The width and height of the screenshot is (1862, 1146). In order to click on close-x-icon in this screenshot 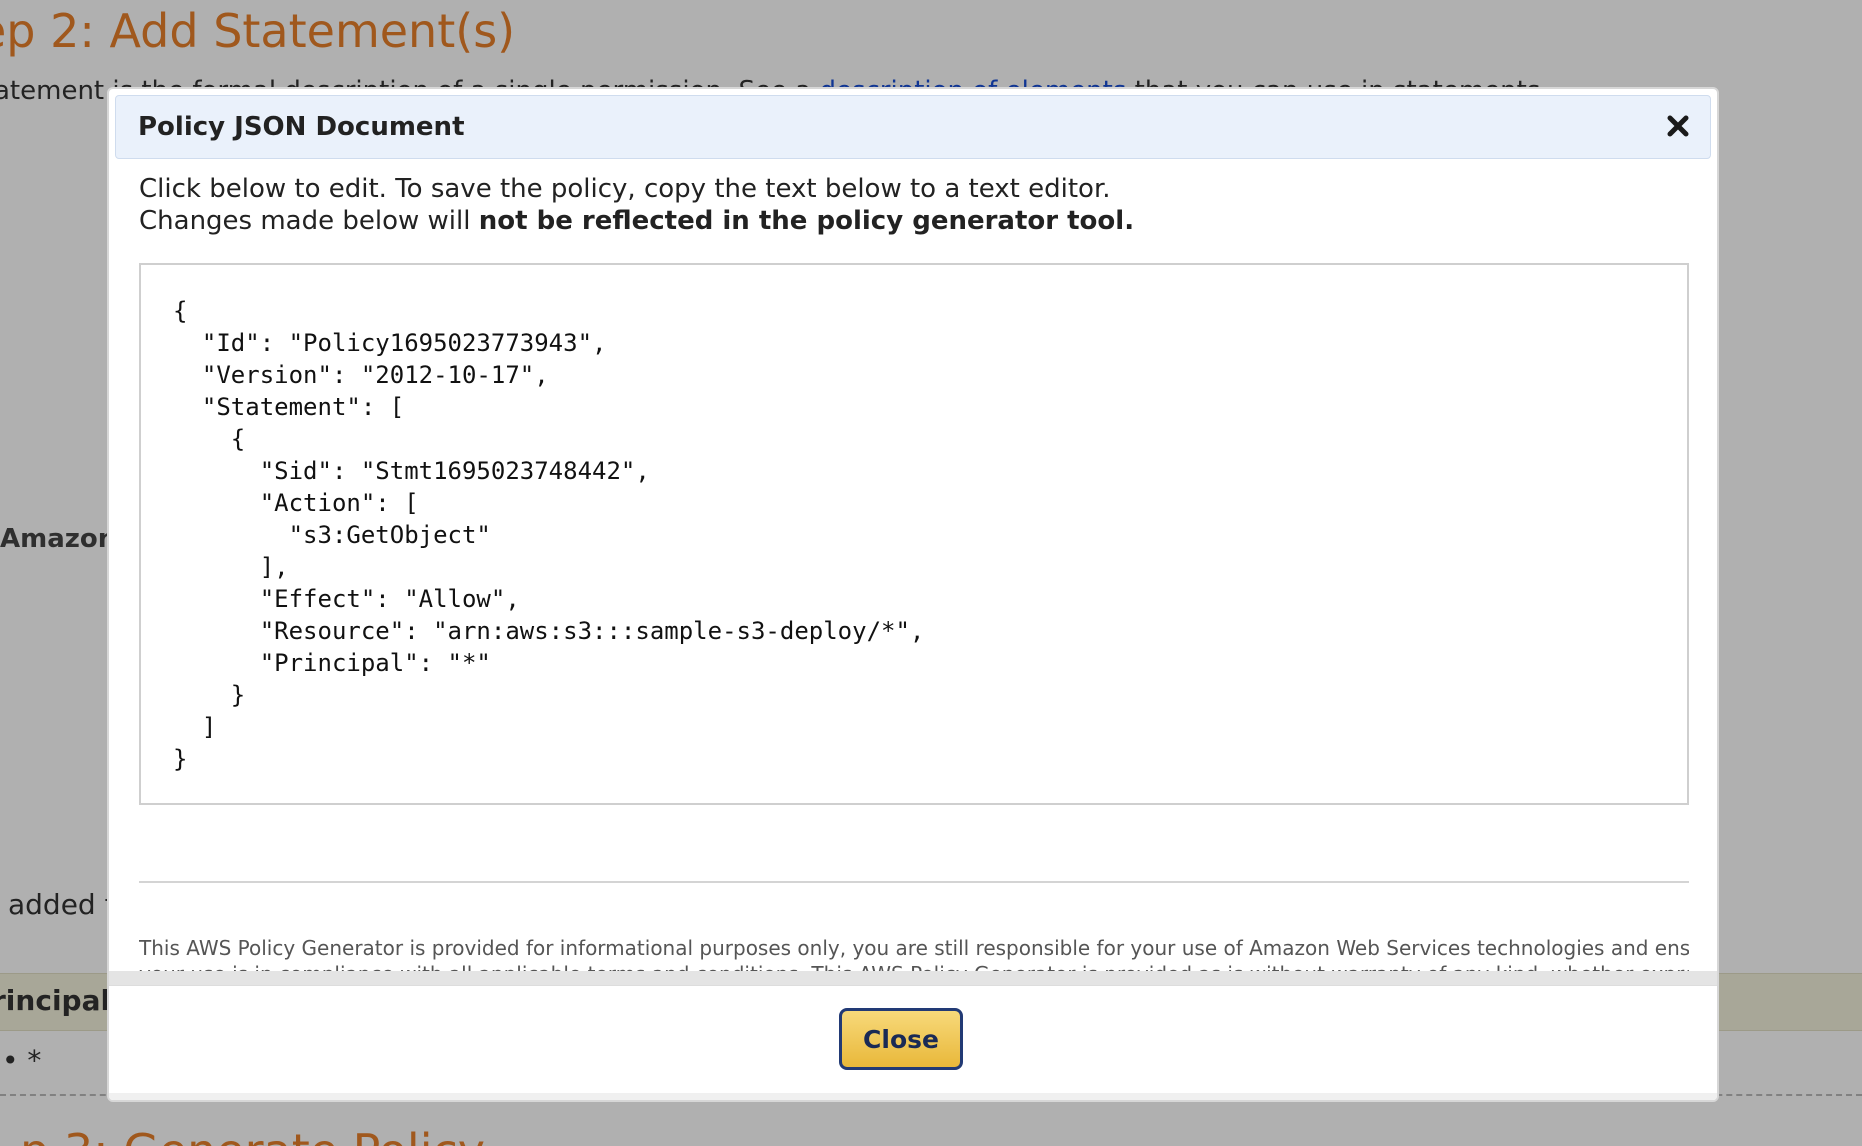, I will do `click(1678, 126)`.